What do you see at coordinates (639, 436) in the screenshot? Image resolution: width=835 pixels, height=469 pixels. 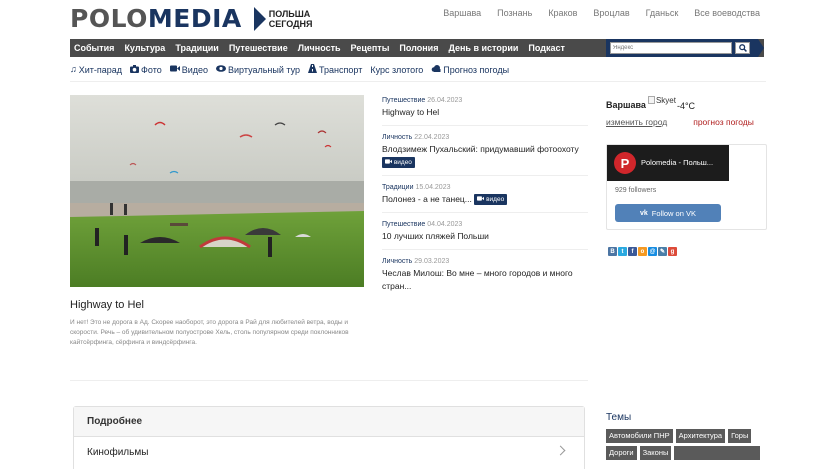 I see `tag-cars-prl: Автомобили ПНР` at bounding box center [639, 436].